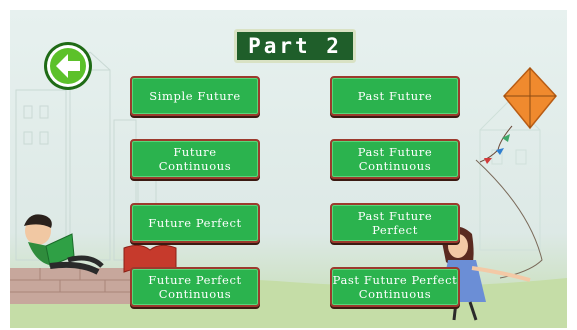 The image size is (577, 330). What do you see at coordinates (295, 46) in the screenshot?
I see `page-title: Part 2` at bounding box center [295, 46].